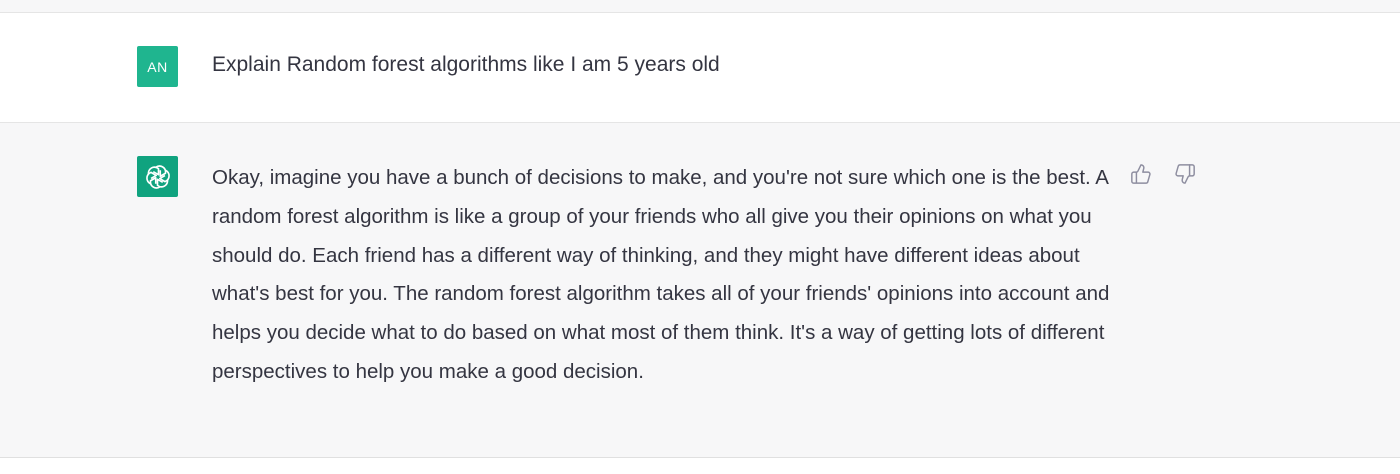 The width and height of the screenshot is (1400, 474). I want to click on bottom-area, so click(700, 466).